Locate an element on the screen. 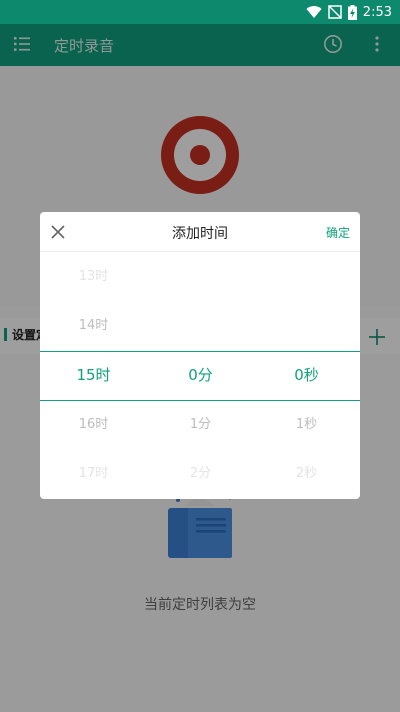  status-bar: 2:53 is located at coordinates (200, 12).